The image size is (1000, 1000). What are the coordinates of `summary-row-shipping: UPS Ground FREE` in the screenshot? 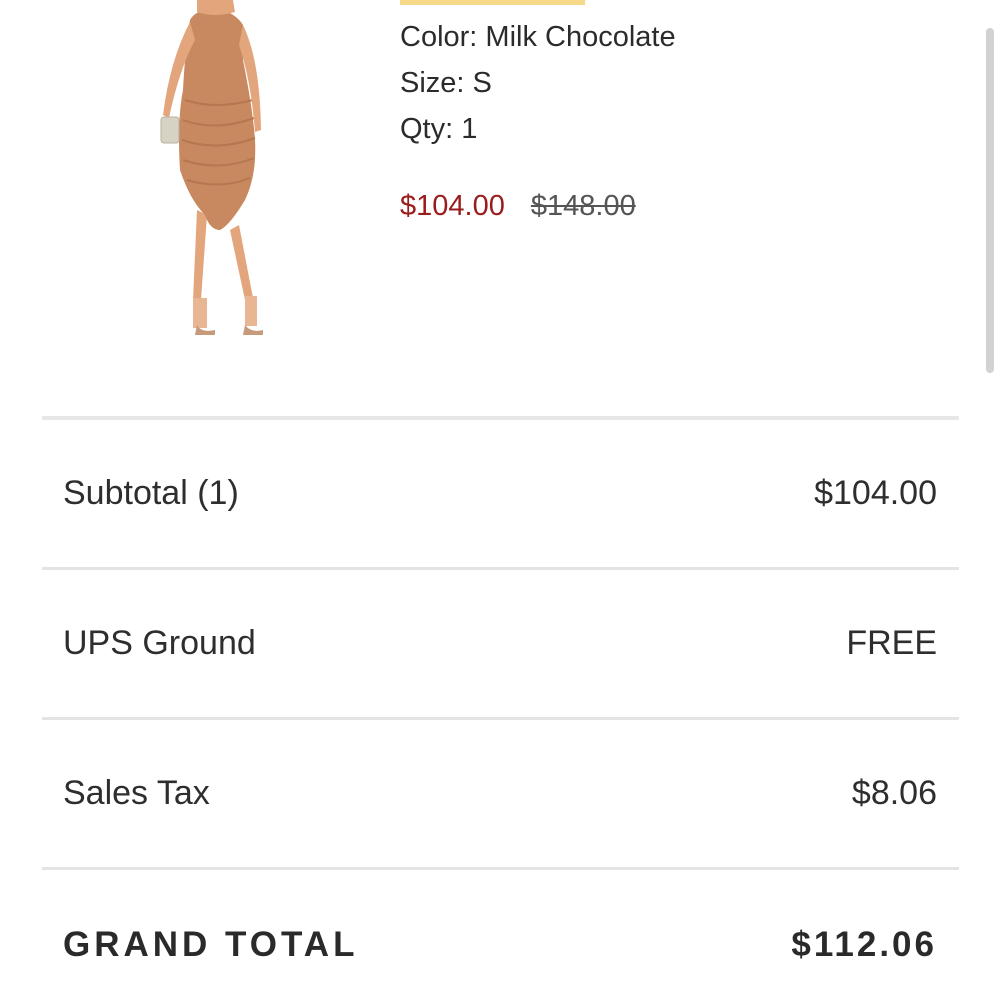 It's located at (500, 645).